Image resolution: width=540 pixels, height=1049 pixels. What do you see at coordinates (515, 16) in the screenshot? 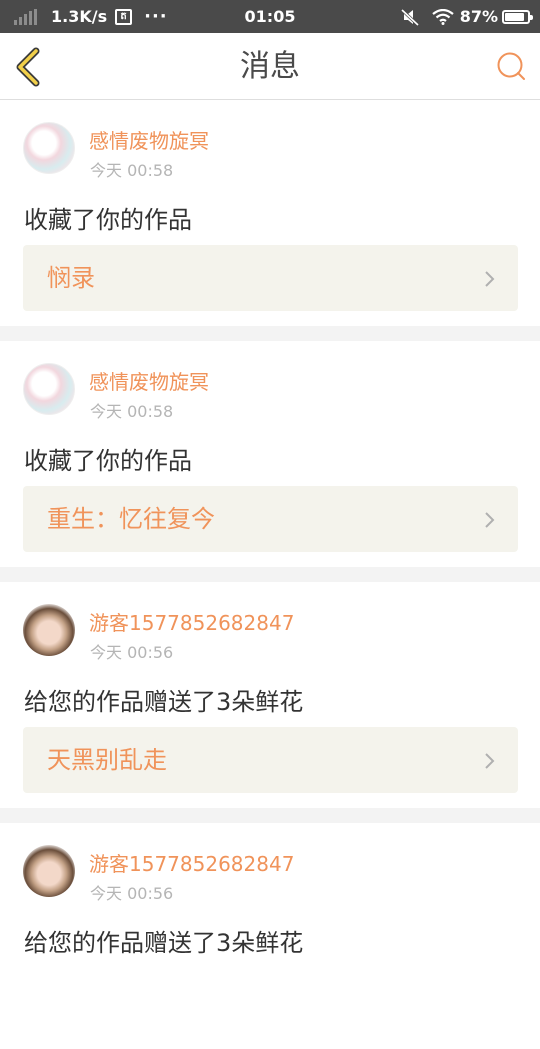
I see `battery-level-fill` at bounding box center [515, 16].